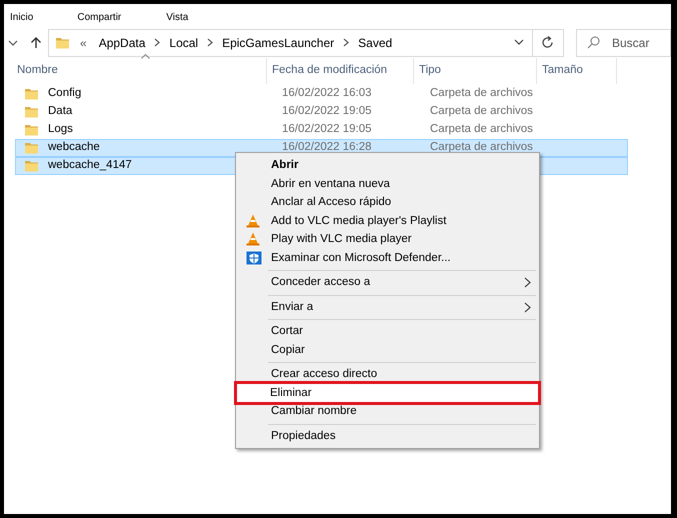 The image size is (677, 518). Describe the element at coordinates (74, 148) in the screenshot. I see `file-name: webcache` at that location.